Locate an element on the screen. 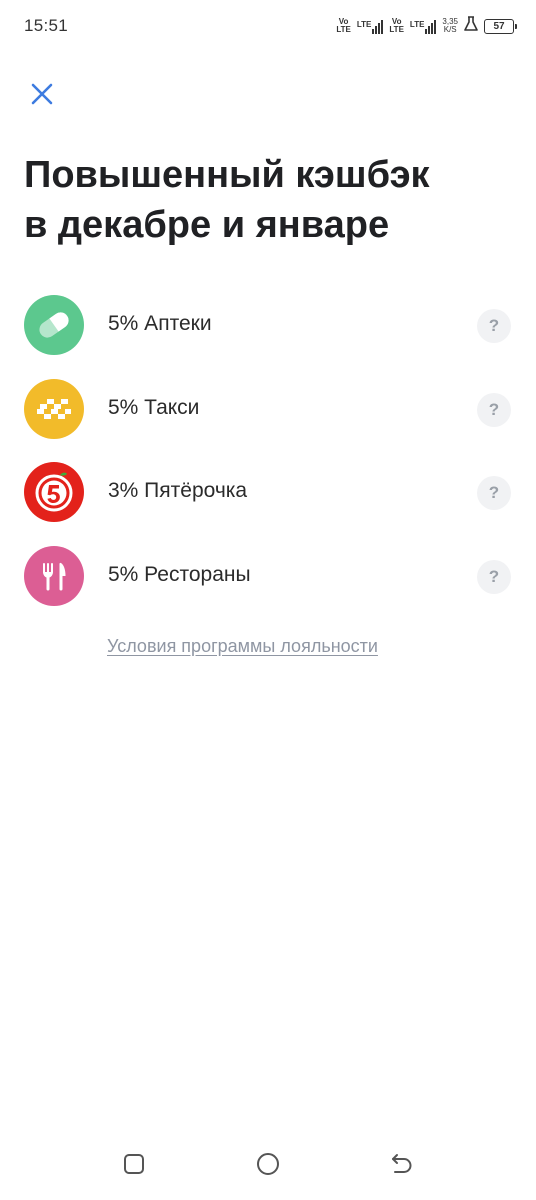 The image size is (536, 1200). home-icon is located at coordinates (268, 1166).